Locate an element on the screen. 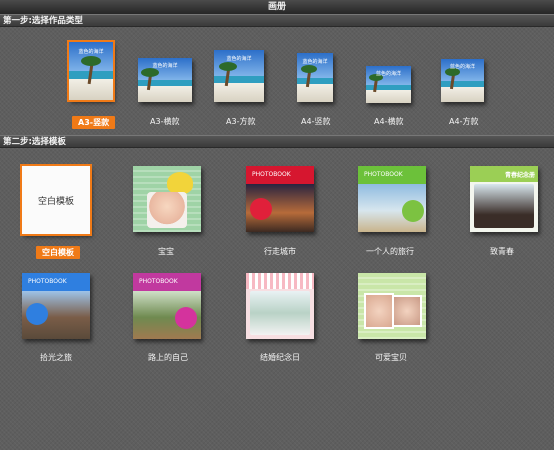 This screenshot has height=450, width=554. template-label-wedding: 结婚纪念日 is located at coordinates (280, 357).